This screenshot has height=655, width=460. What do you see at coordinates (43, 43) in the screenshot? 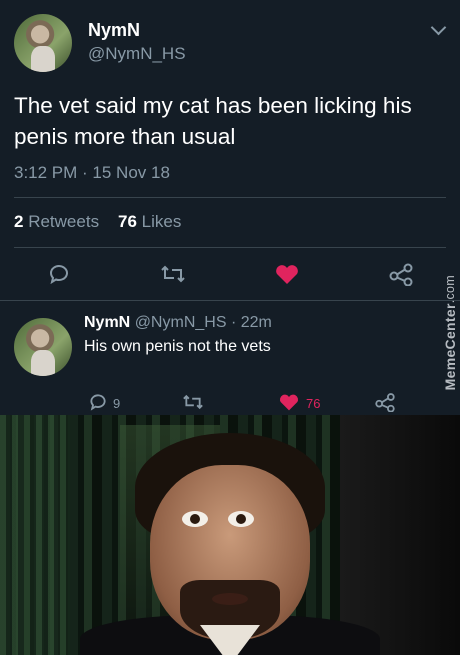
I see `avatar` at bounding box center [43, 43].